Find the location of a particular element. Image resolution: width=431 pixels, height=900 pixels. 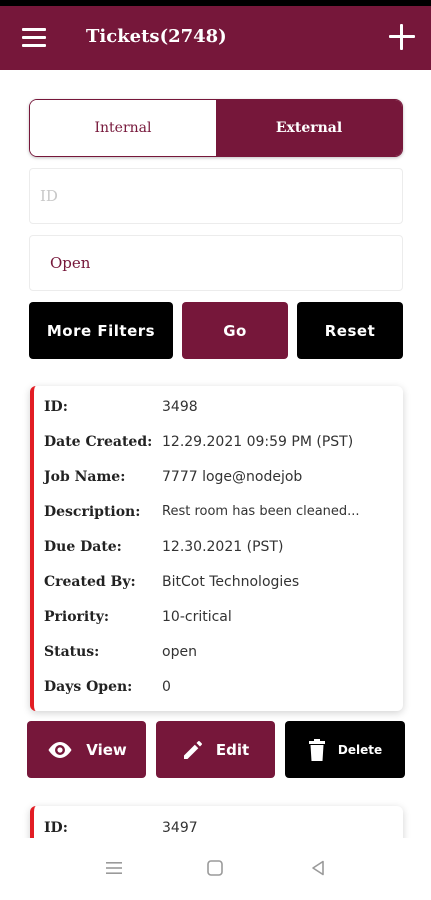

ticket-type-toggle: Internal External is located at coordinates (216, 128).